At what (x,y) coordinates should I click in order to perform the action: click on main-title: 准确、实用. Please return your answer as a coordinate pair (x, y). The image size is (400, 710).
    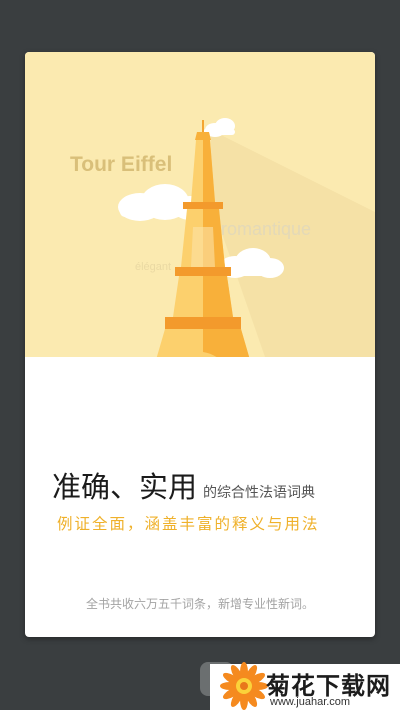
    Looking at the image, I should click on (125, 487).